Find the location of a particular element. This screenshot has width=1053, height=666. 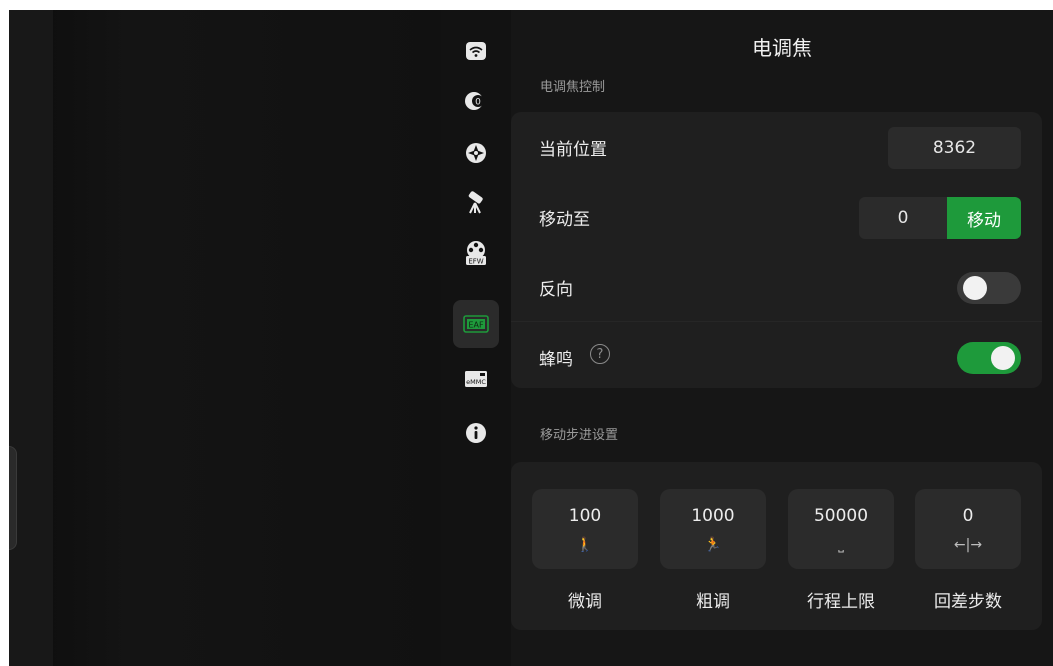

info-icon is located at coordinates (476, 433).